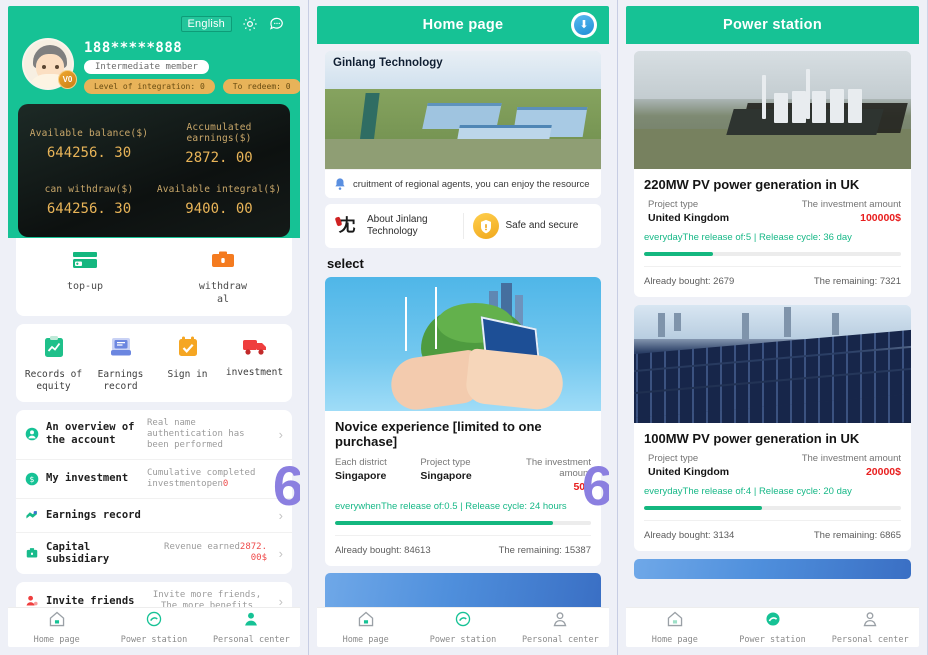 The height and width of the screenshot is (655, 928). I want to click on records-of-equity-button: Records of equity, so click(53, 364).